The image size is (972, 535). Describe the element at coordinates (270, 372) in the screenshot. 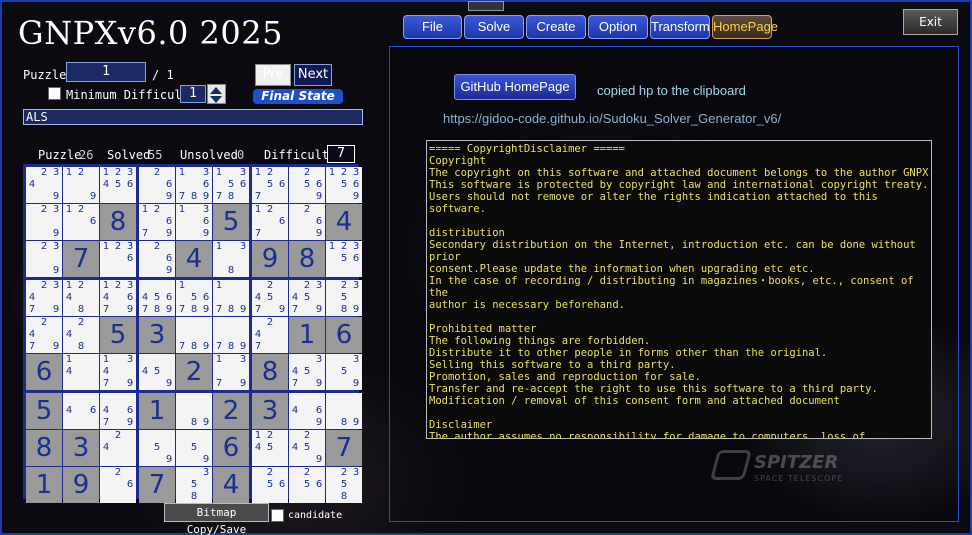

I see `sudoku-cell-r6c7: 8` at that location.